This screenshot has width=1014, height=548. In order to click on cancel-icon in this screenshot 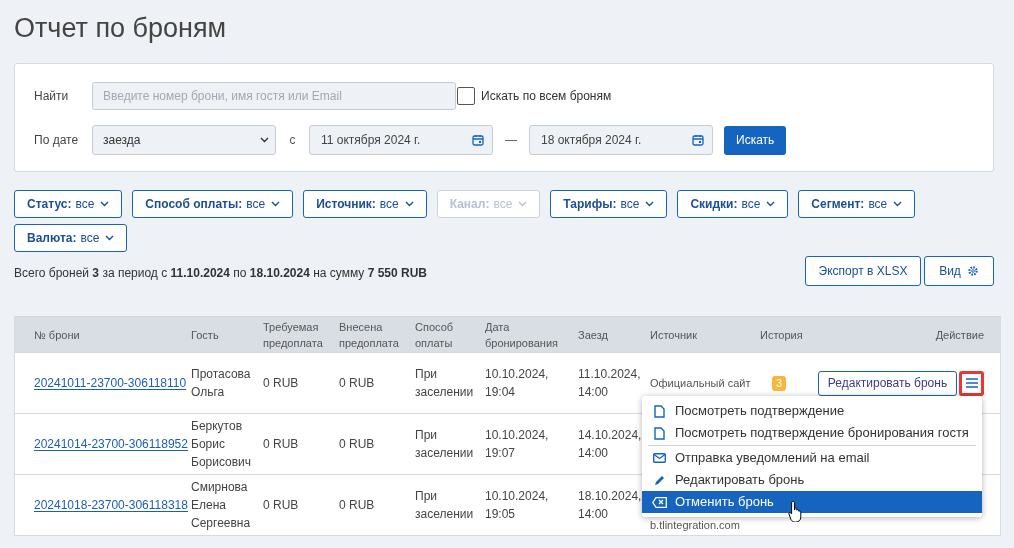, I will do `click(659, 502)`.